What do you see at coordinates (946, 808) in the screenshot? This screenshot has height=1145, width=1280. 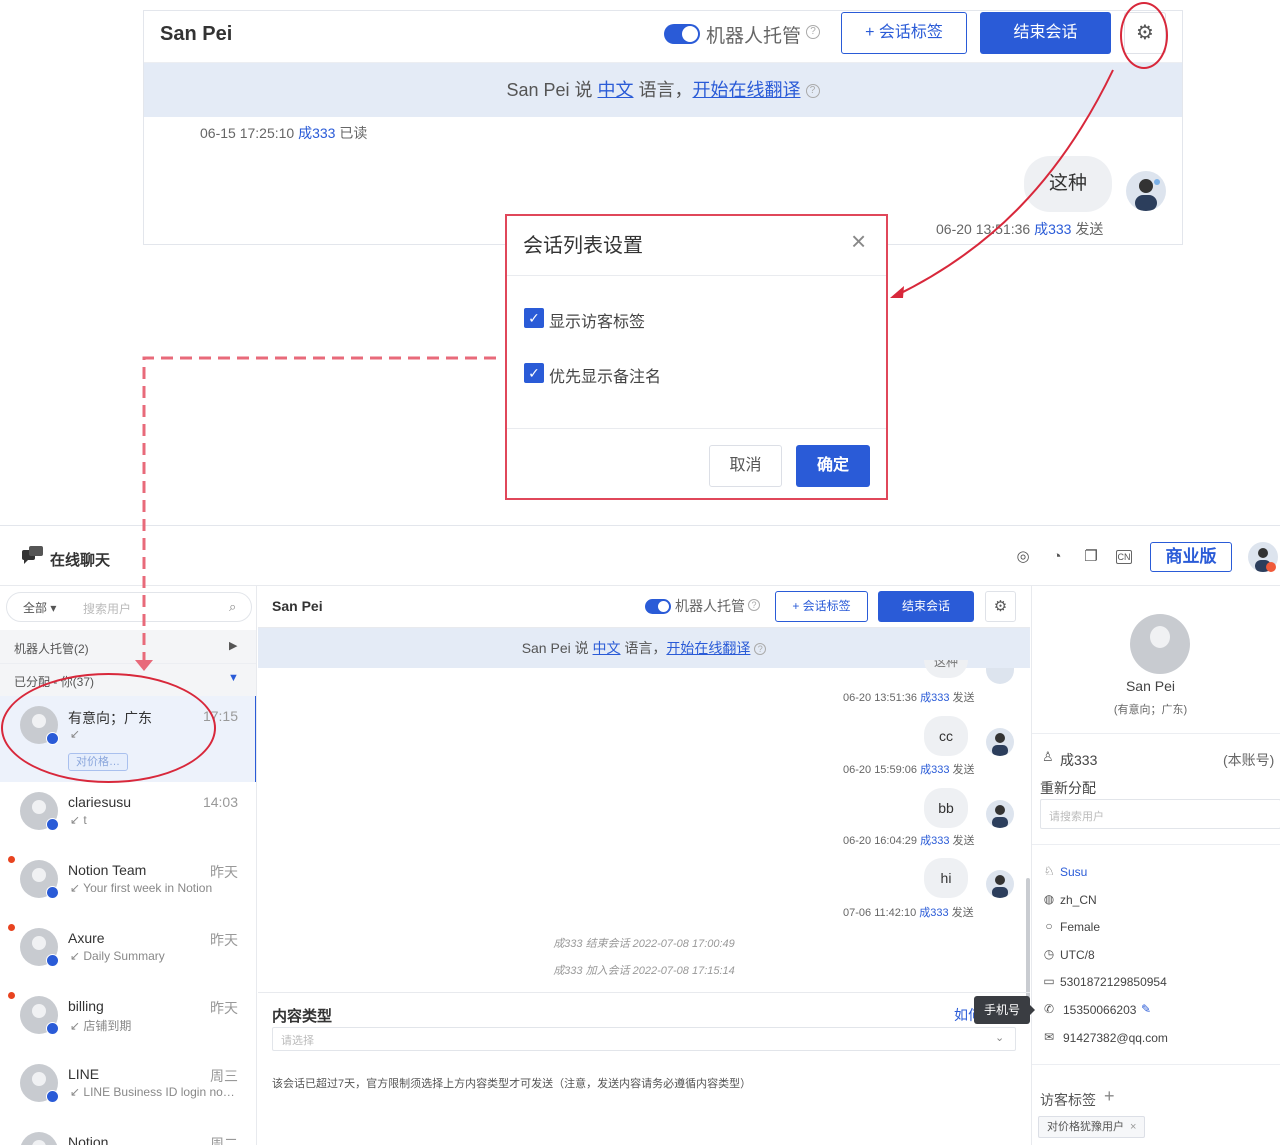 I see `message-bubble: bb` at bounding box center [946, 808].